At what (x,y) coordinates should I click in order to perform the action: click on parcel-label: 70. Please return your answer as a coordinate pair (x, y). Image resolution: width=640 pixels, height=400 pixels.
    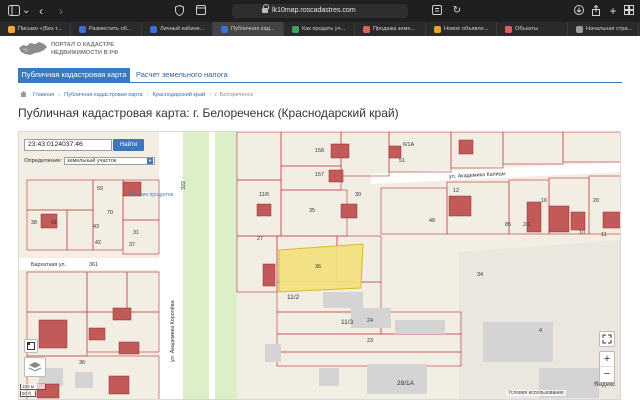
    Looking at the image, I should click on (110, 213).